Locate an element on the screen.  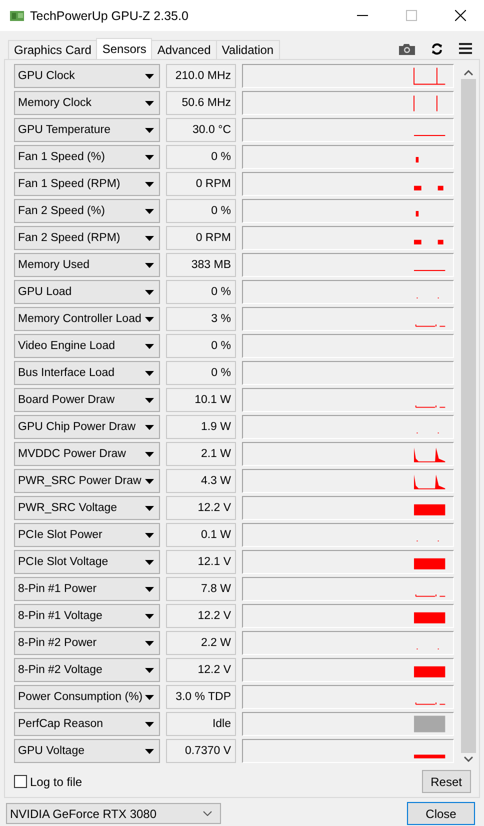
window-title: TechPowerUp GPU-Z 2.35.0 is located at coordinates (110, 15).